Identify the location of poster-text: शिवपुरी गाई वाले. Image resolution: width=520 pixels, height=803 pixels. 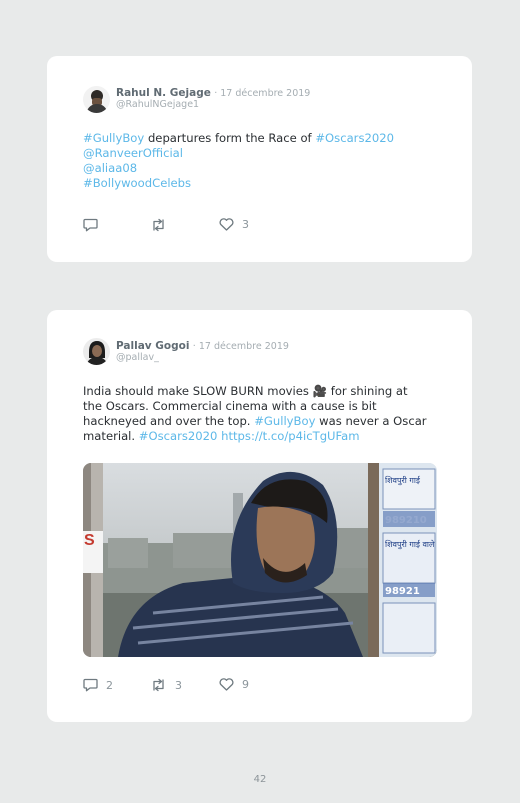
(410, 544).